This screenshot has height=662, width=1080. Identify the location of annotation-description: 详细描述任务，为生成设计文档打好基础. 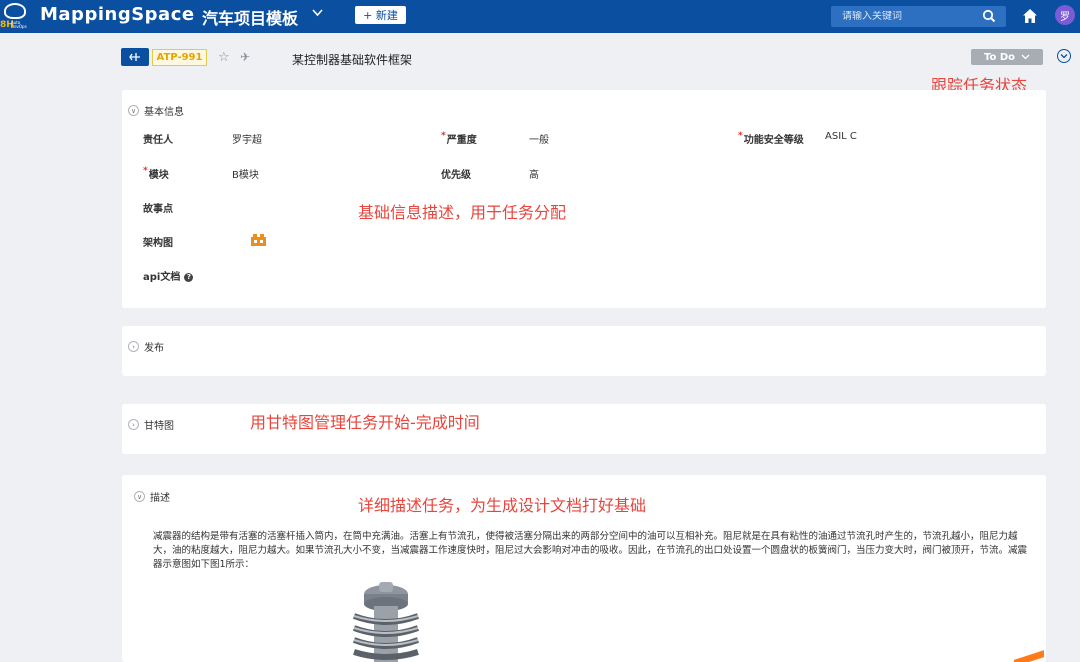
(502, 505).